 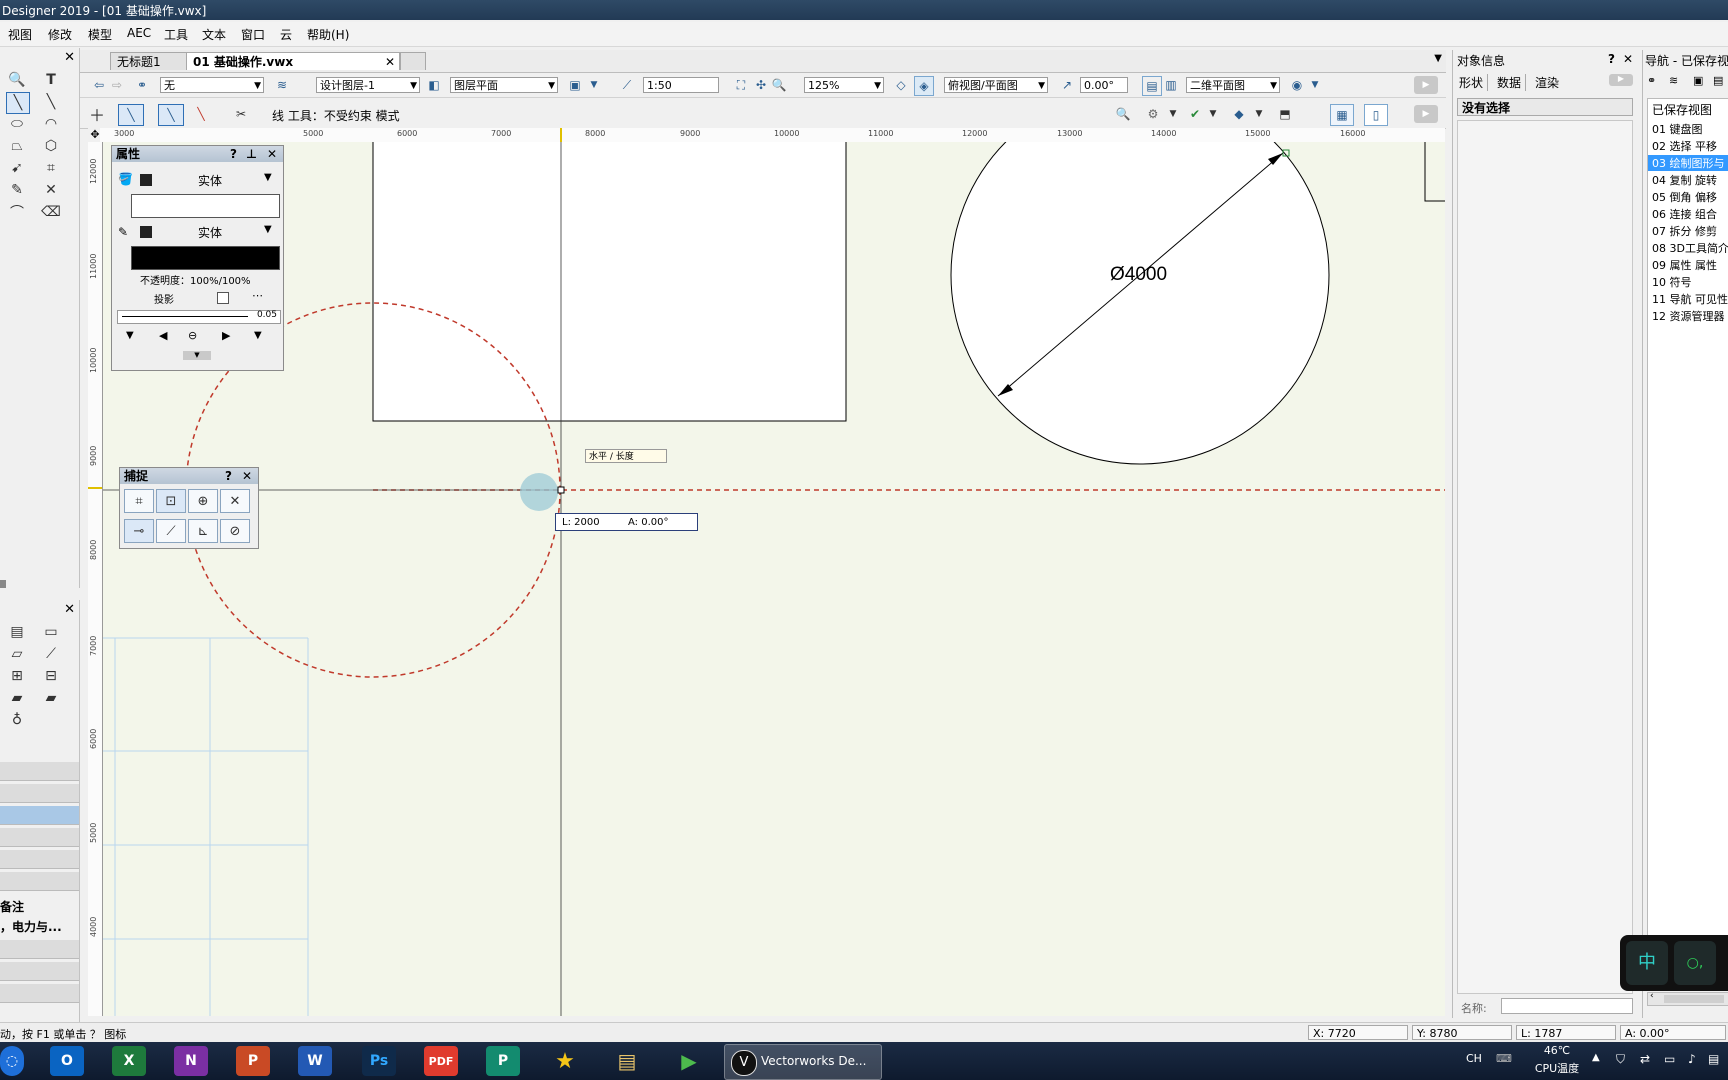 I want to click on sheets-icon: ▣, so click(x=1698, y=80).